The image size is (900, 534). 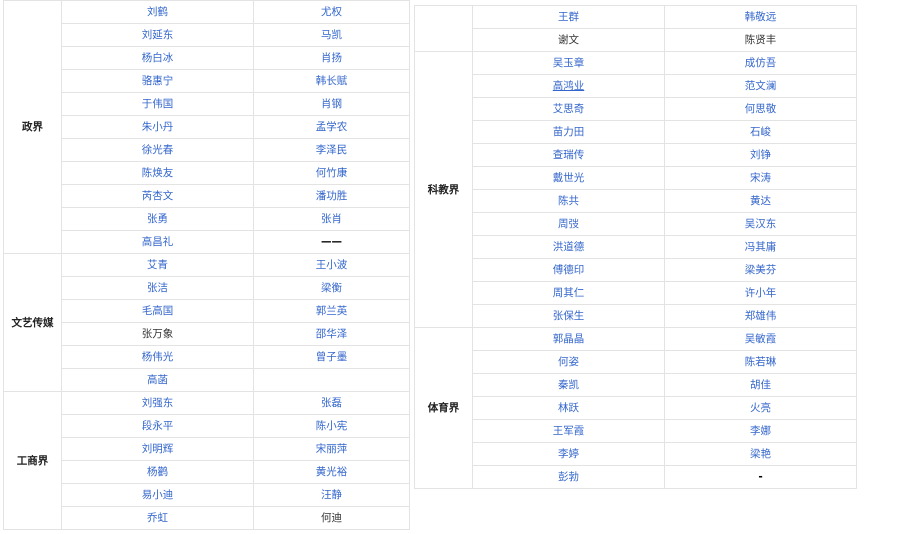 What do you see at coordinates (331, 219) in the screenshot?
I see `person-link: 张肖` at bounding box center [331, 219].